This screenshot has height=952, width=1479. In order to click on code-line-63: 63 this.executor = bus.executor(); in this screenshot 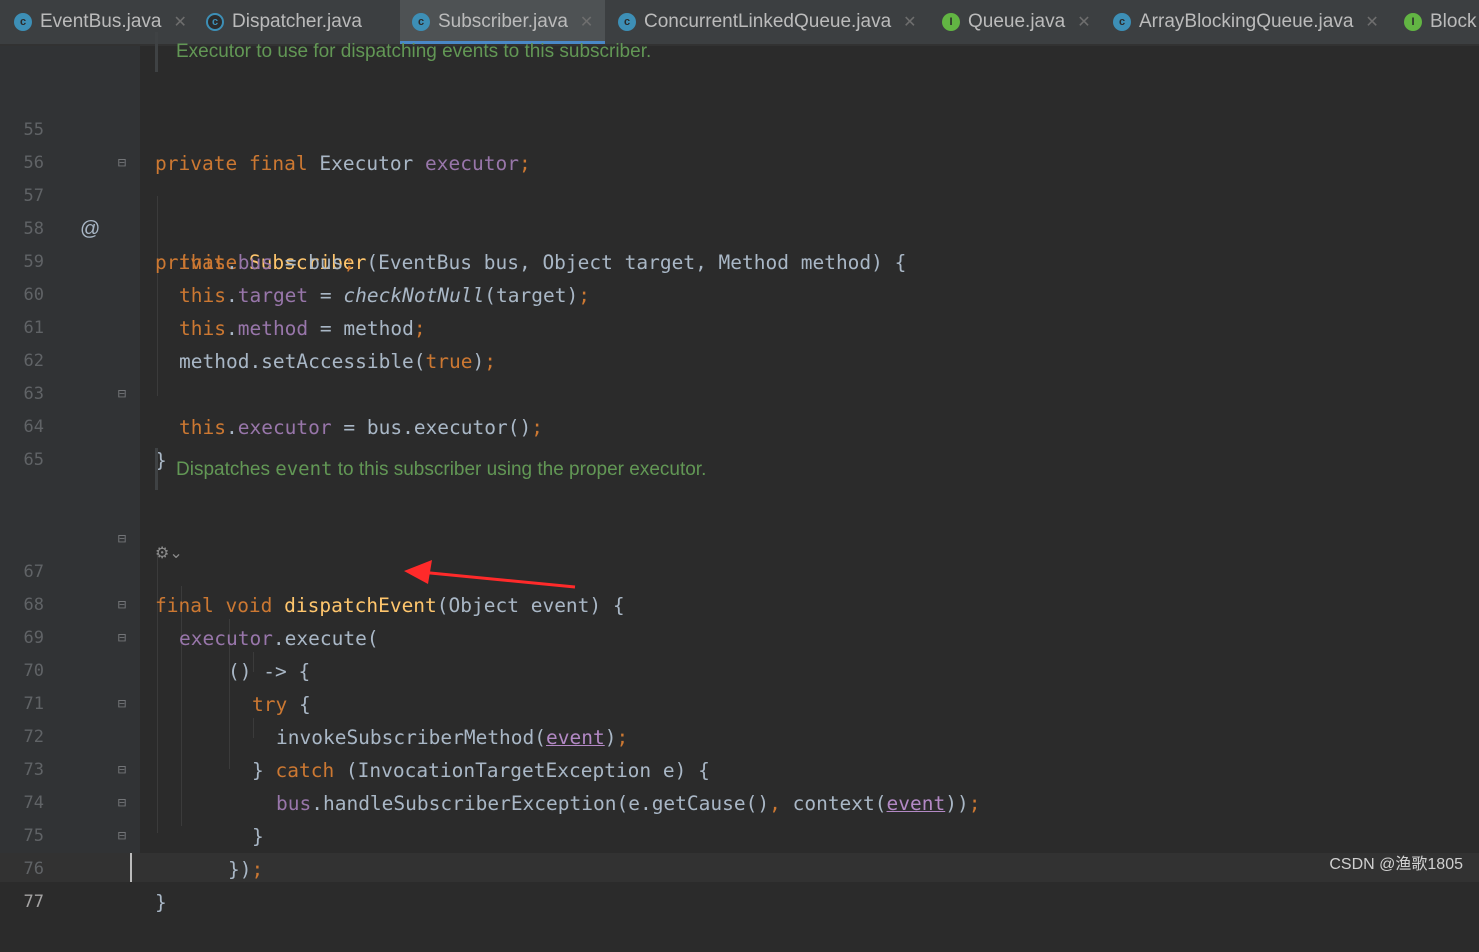, I will do `click(739, 392)`.